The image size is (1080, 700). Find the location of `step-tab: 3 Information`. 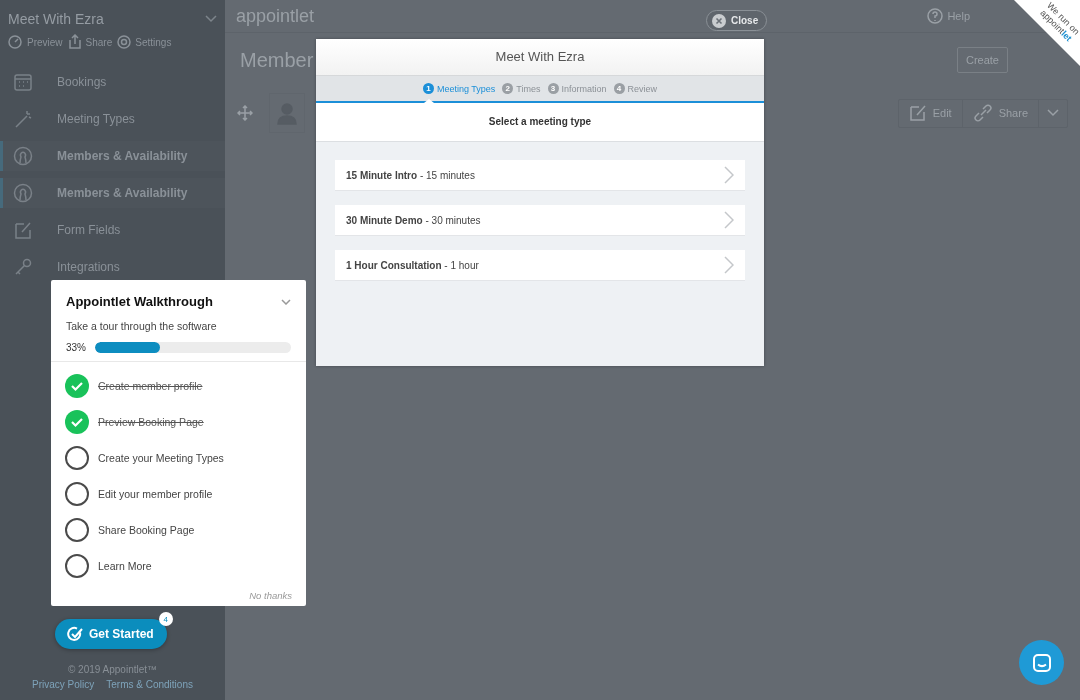

step-tab: 3 Information is located at coordinates (577, 88).